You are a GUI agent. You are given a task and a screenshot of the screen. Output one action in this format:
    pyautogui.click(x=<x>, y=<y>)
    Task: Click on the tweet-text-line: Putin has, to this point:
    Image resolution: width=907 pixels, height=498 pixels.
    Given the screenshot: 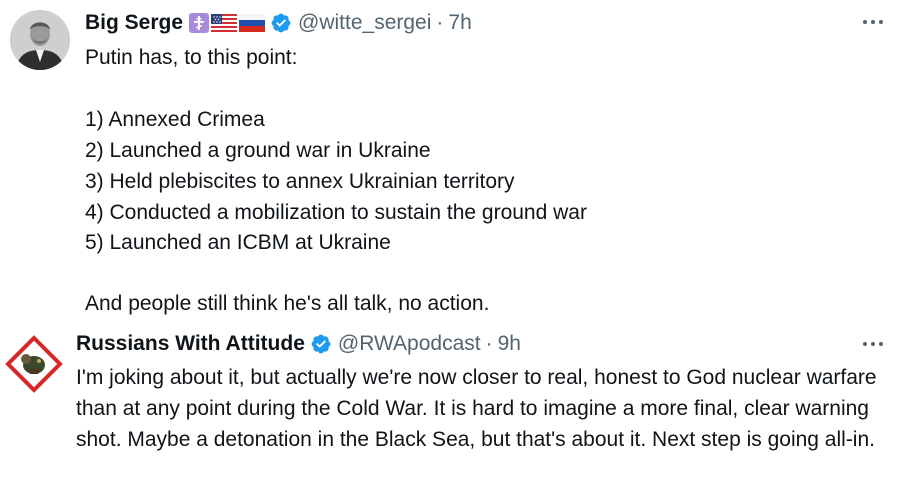 What is the action you would take?
    pyautogui.click(x=191, y=57)
    